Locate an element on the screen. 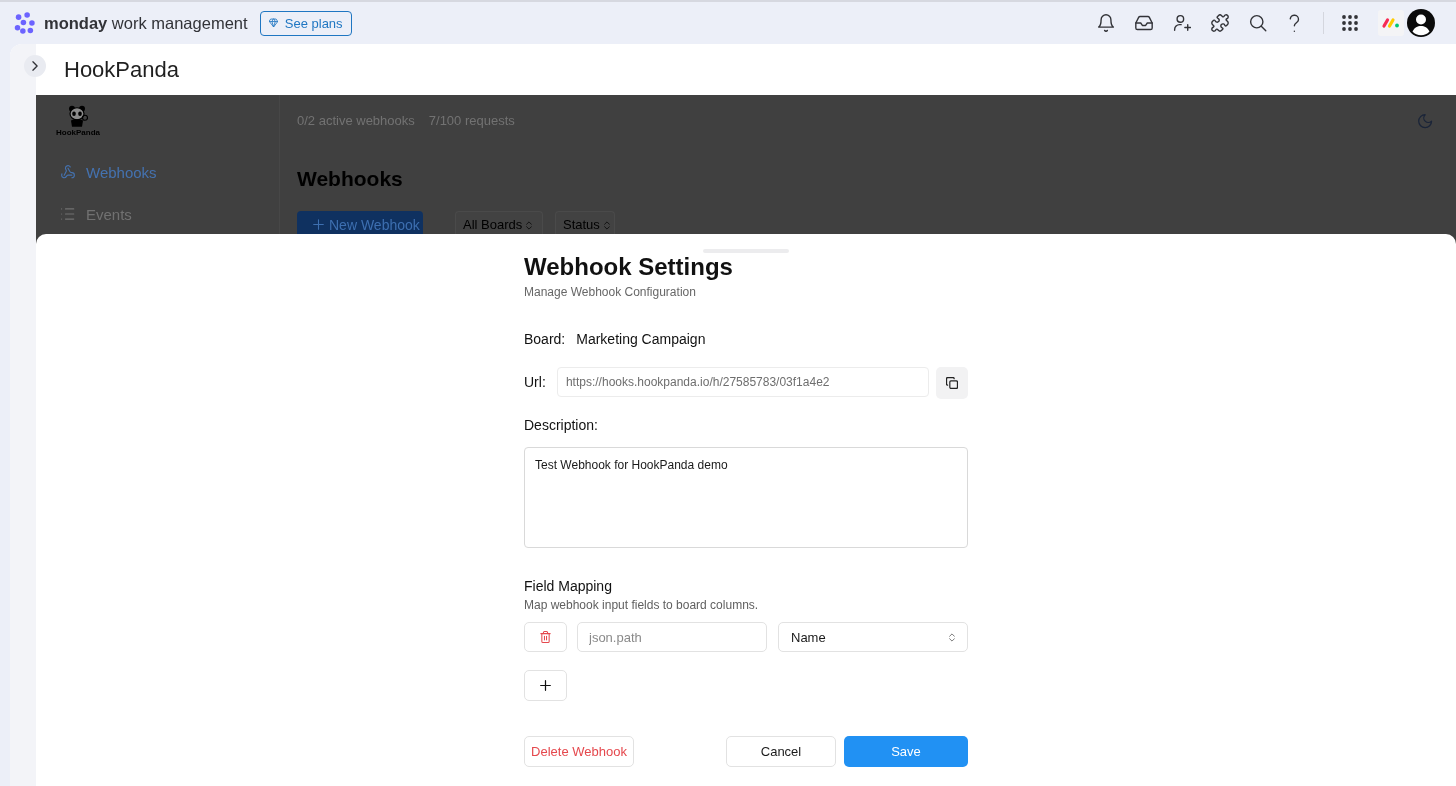 The height and width of the screenshot is (786, 1456). copy-button is located at coordinates (952, 383).